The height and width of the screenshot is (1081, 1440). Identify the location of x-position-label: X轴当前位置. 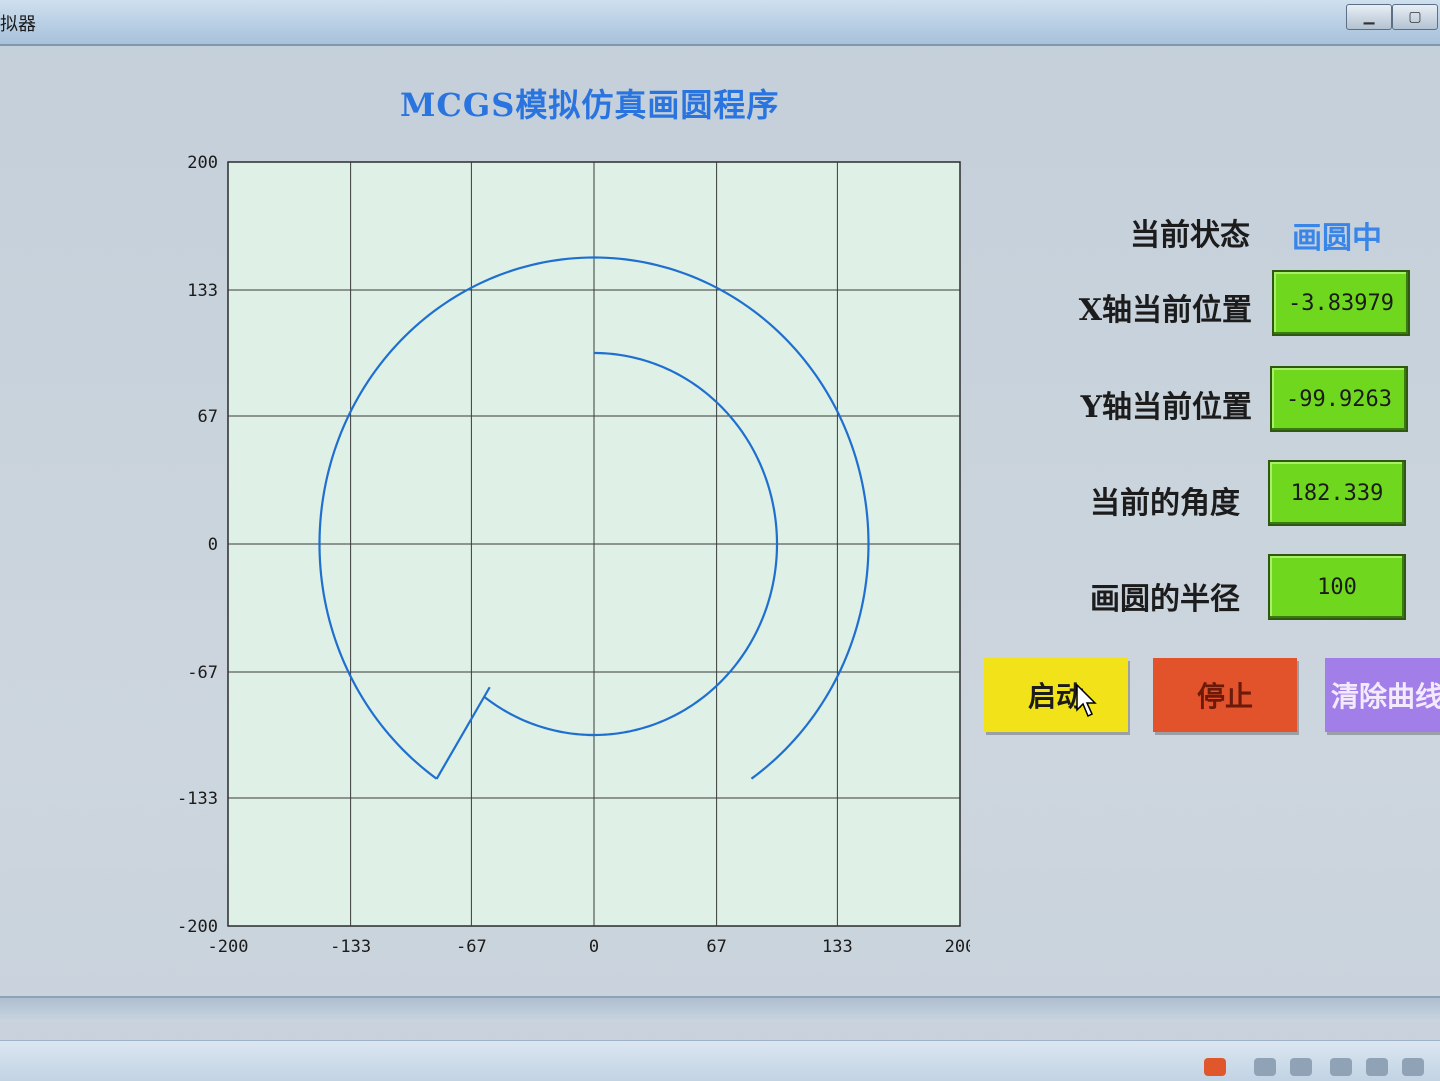
(1165, 310).